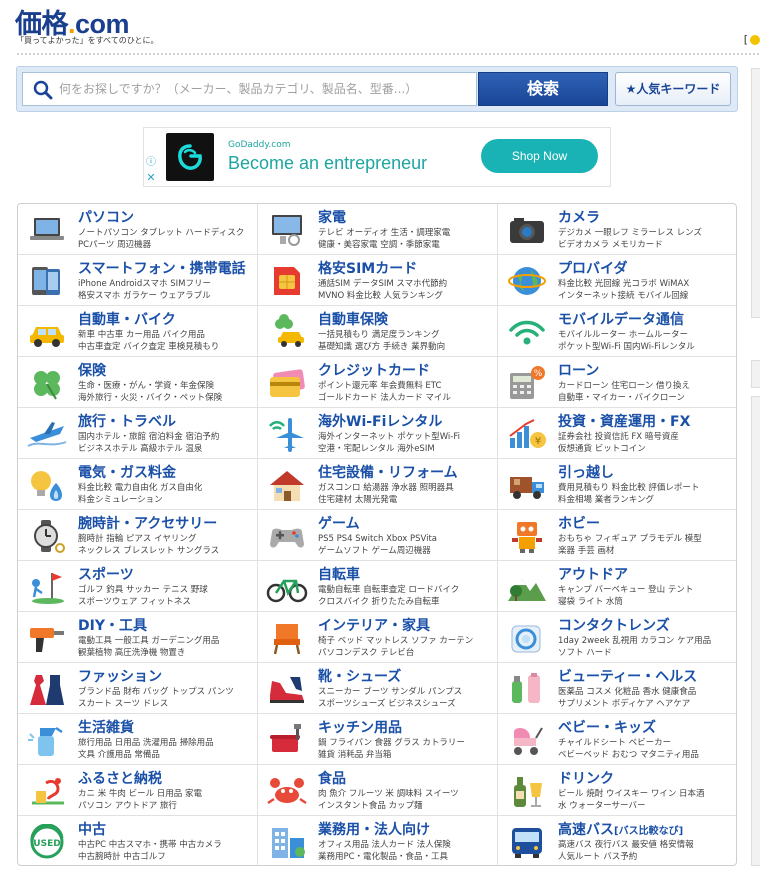 Image resolution: width=760 pixels, height=869 pixels. What do you see at coordinates (407, 240) in the screenshot?
I see `category-sublinks: テレビ オーディオ 生活・調理家電 健康・美容家電 空調・季節家電` at bounding box center [407, 240].